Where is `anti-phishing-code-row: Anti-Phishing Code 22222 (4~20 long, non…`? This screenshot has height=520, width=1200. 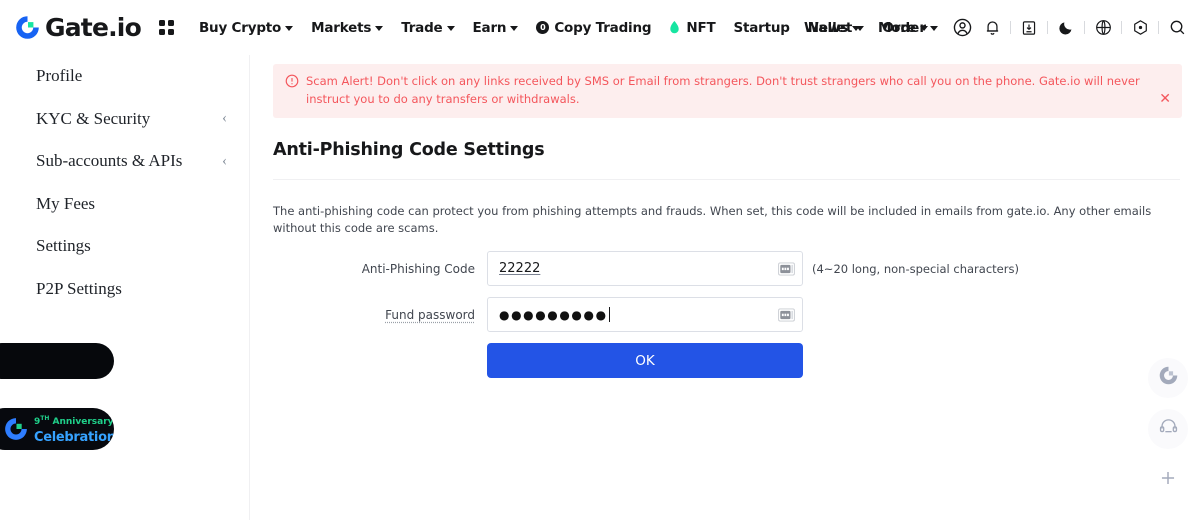
anti-phishing-code-row: Anti-Phishing Code 22222 (4~20 long, non… is located at coordinates (725, 268).